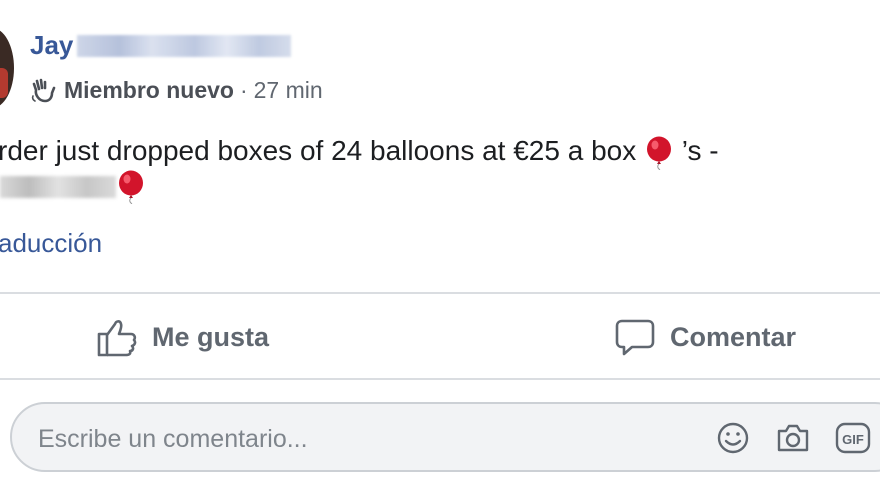 This screenshot has width=880, height=495. I want to click on gif-icon: GIF, so click(853, 438).